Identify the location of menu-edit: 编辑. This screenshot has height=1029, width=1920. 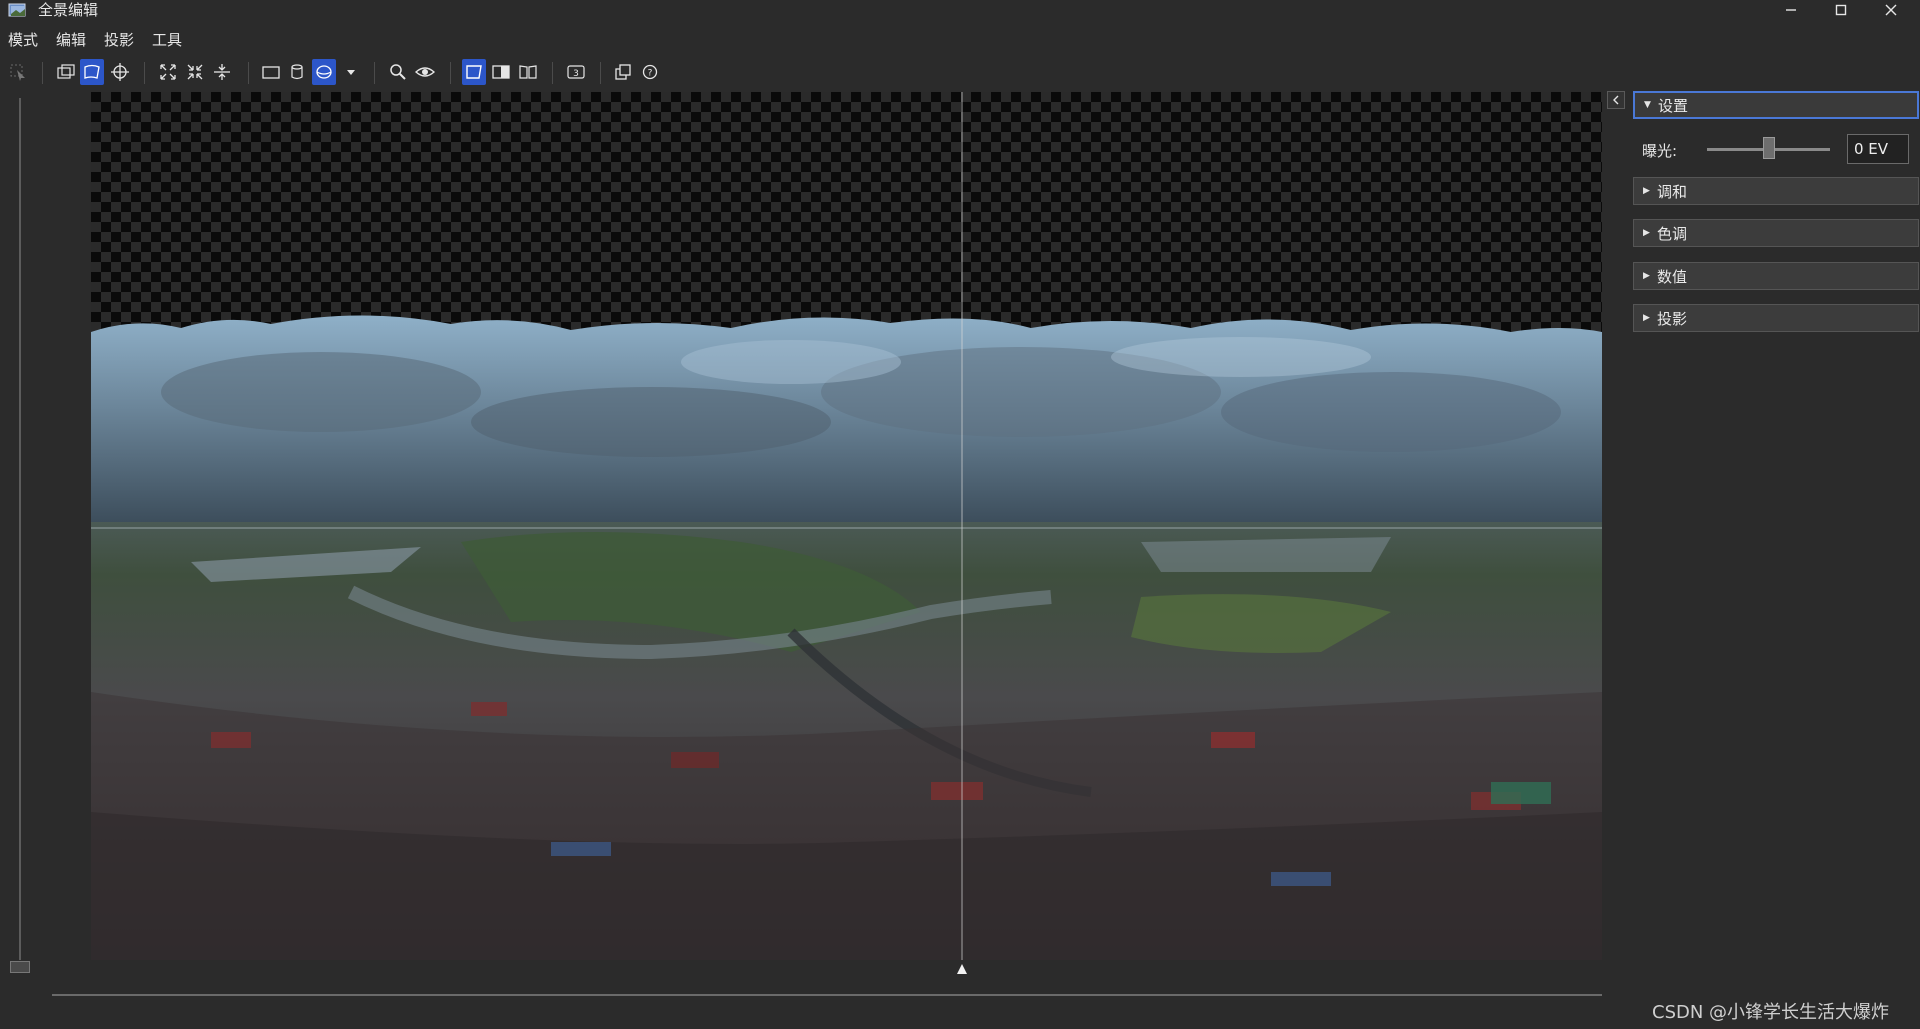
(71, 40).